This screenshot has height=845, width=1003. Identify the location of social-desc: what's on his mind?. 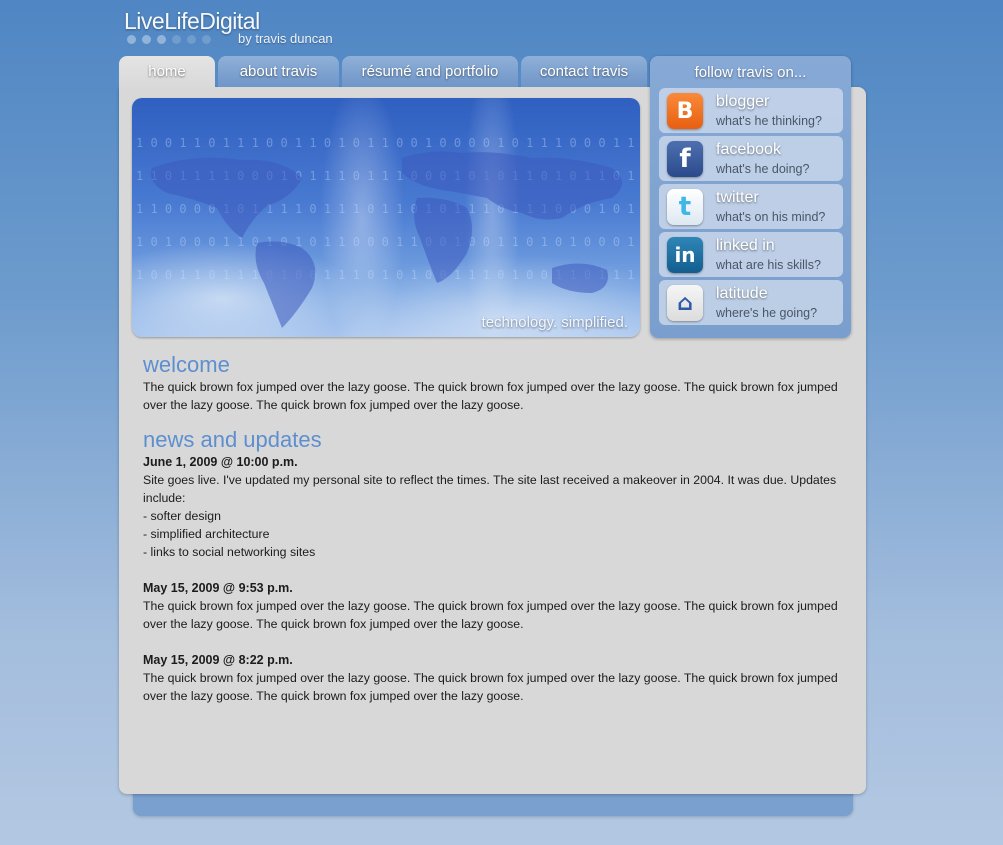
(771, 217).